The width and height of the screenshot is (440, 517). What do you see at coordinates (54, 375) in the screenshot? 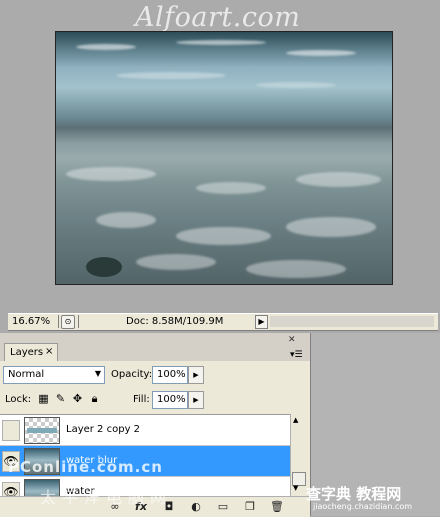
I see `blend-mode-select: Normal ▼` at bounding box center [54, 375].